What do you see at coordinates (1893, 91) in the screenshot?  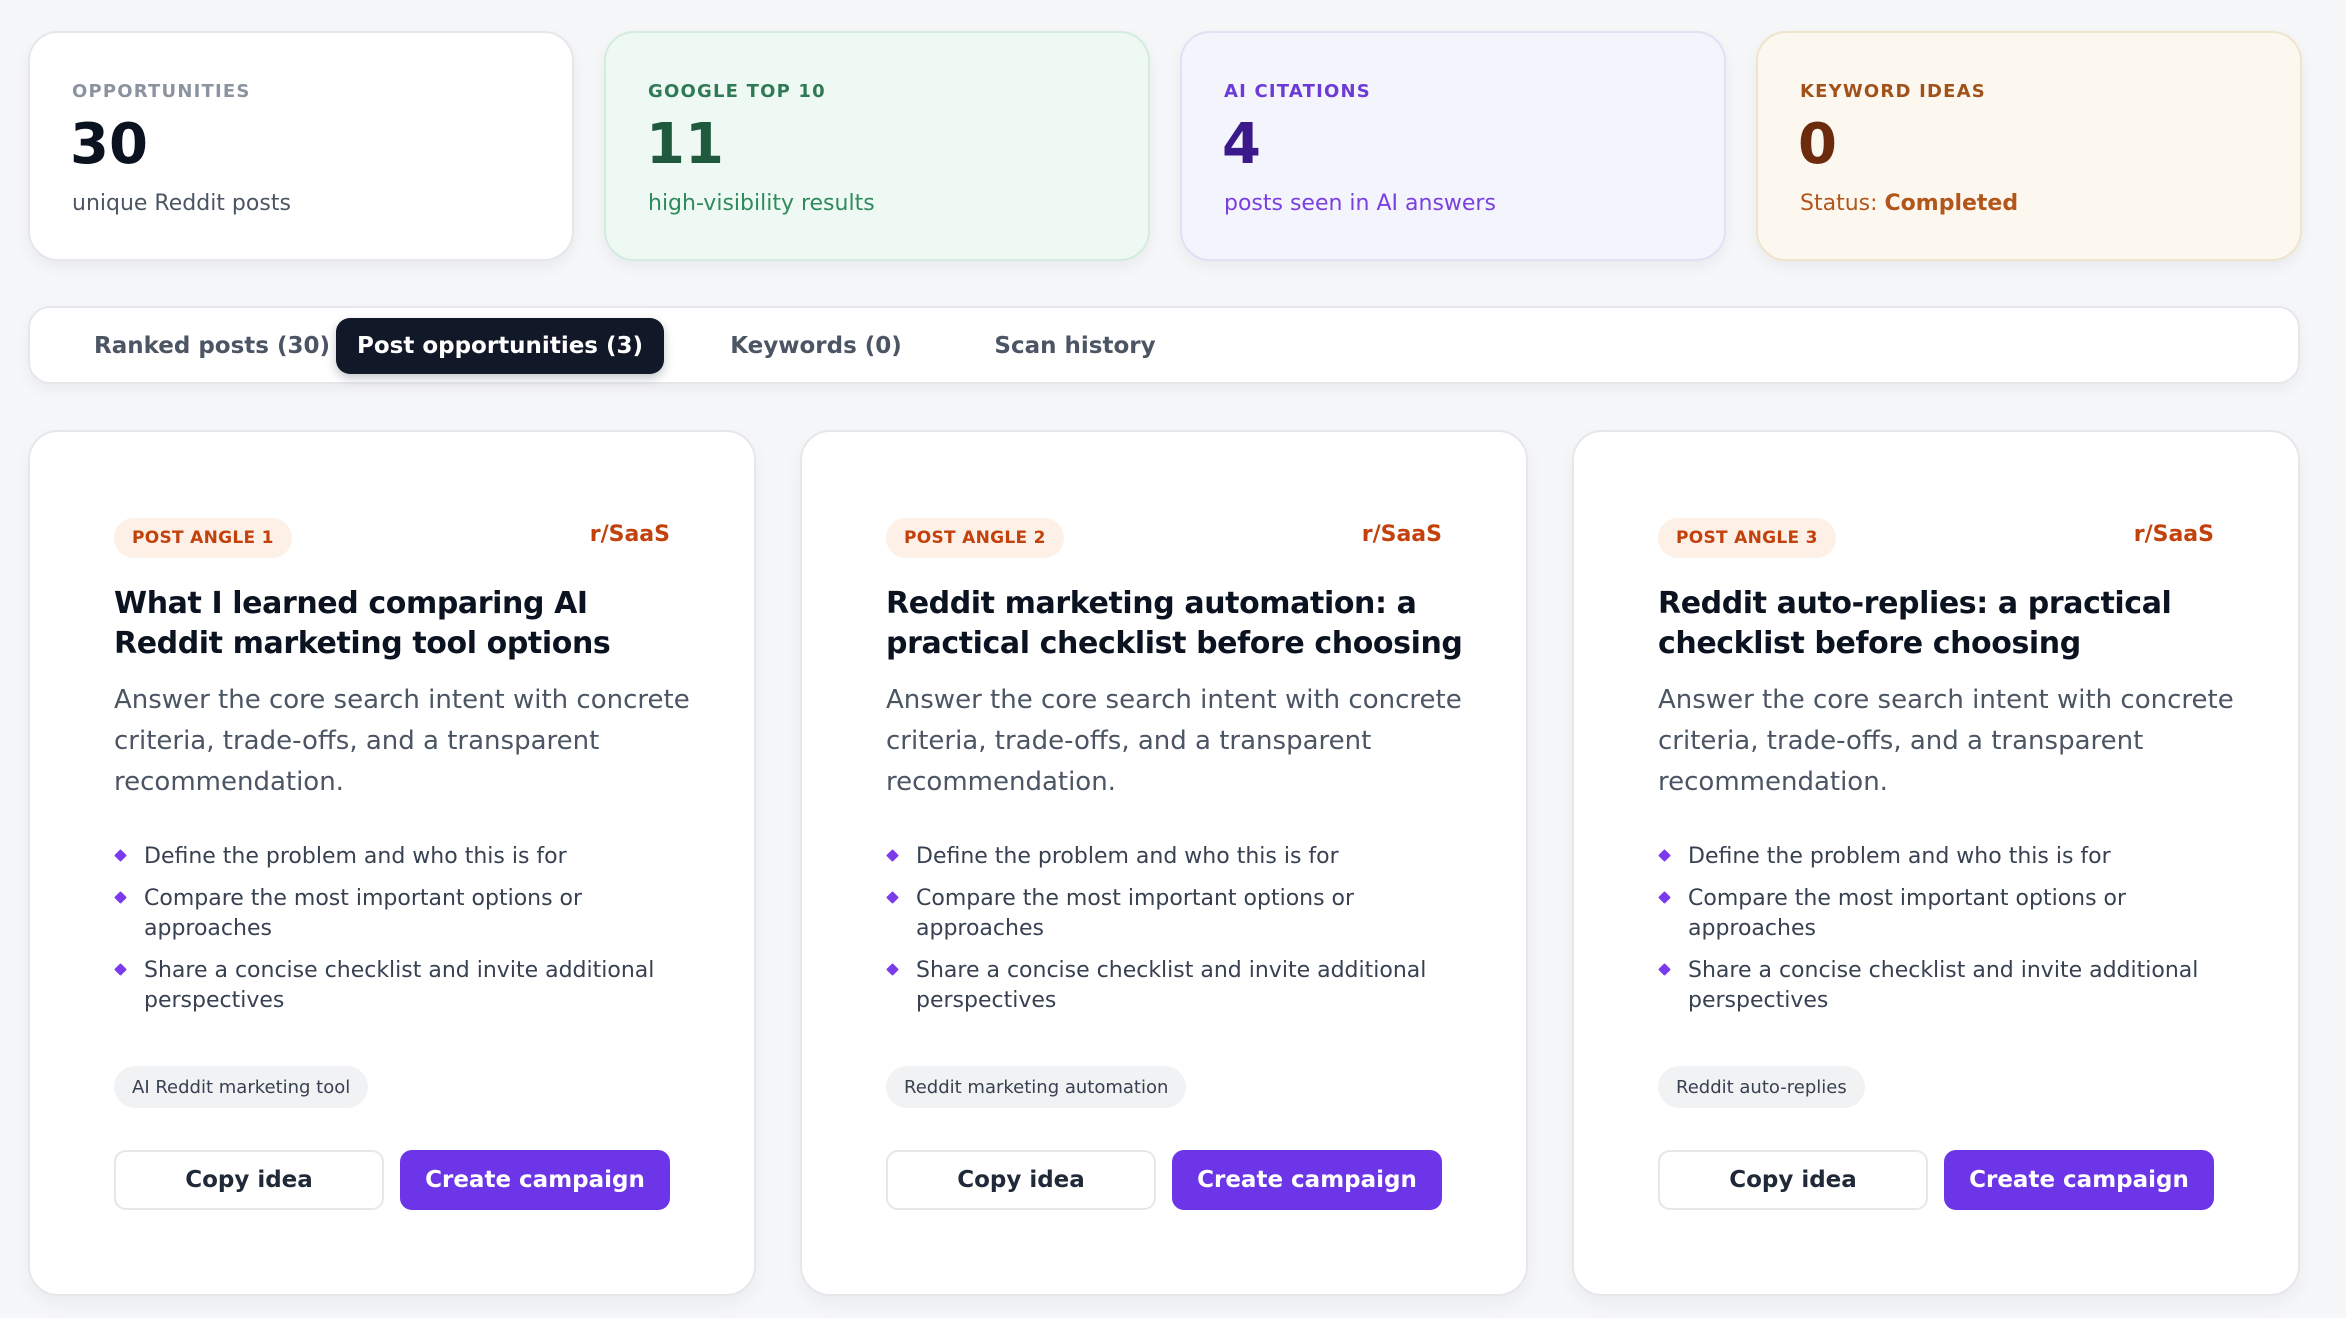 I see `stat-label: KEYWORD IDEAS` at bounding box center [1893, 91].